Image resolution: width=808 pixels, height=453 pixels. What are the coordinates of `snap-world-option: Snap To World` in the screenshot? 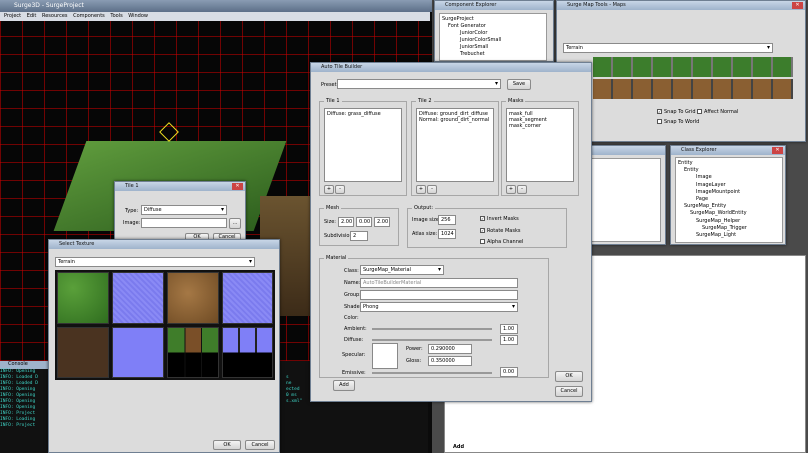 It's located at (678, 122).